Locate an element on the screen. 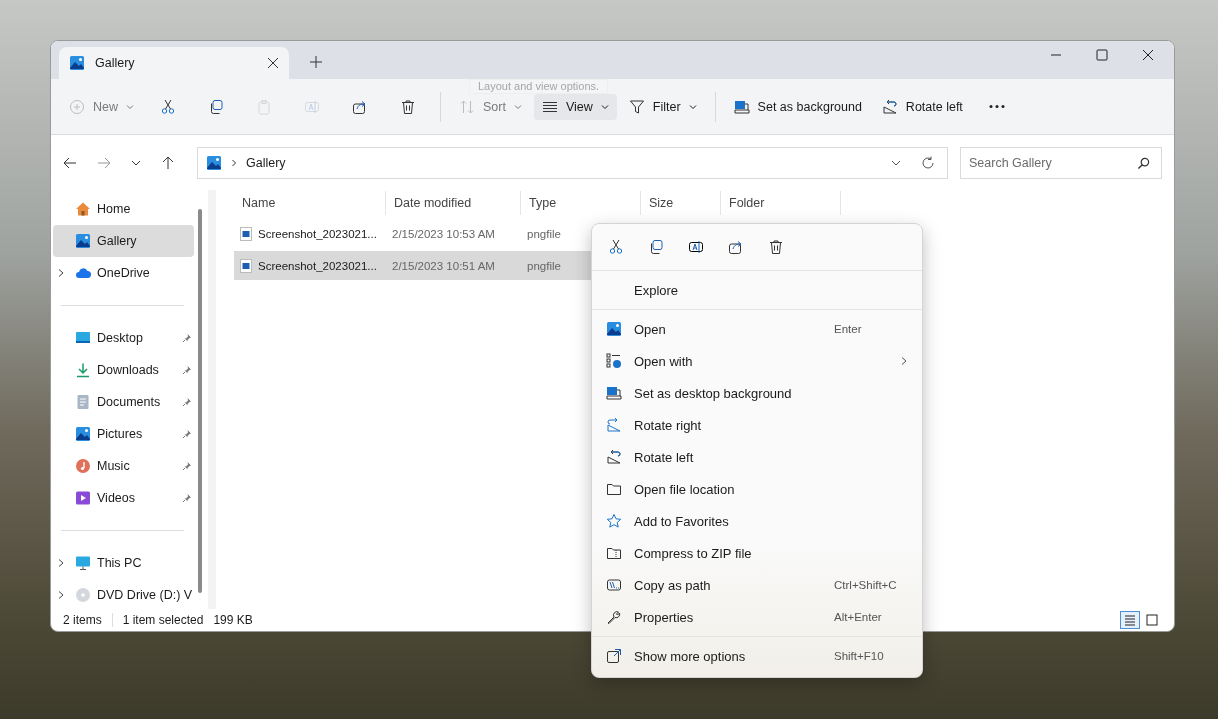 The image size is (1218, 719). menu-item: Add to Favorites is located at coordinates (757, 521).